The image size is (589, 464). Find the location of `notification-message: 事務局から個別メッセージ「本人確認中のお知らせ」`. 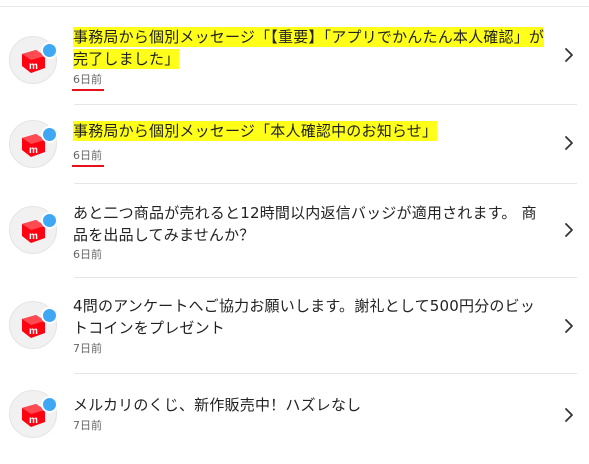

notification-message: 事務局から個別メッセージ「本人確認中のお知らせ」 is located at coordinates (309, 131).